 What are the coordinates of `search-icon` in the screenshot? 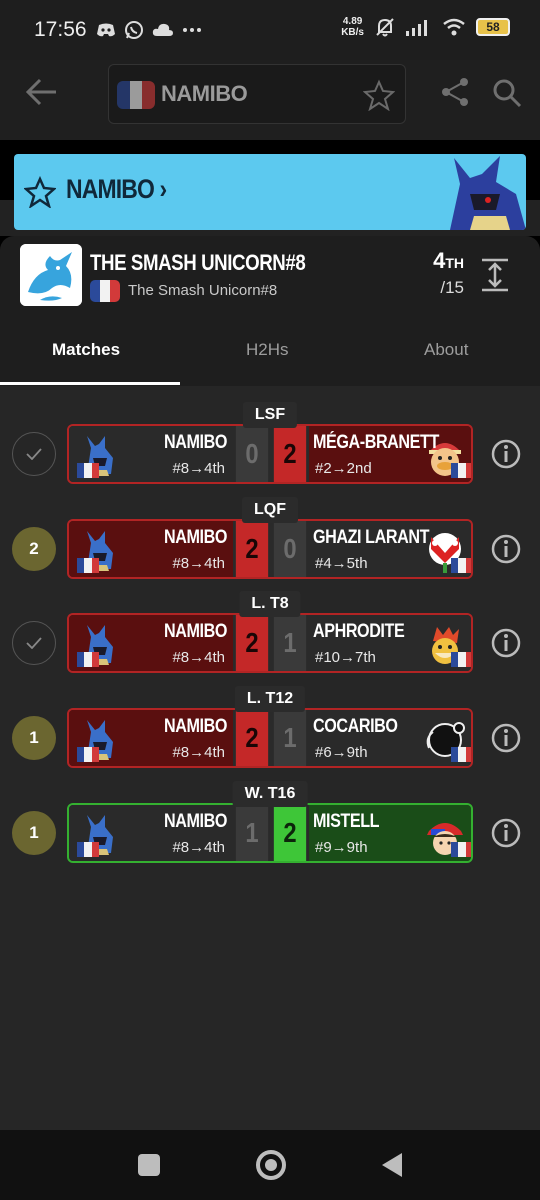 It's located at (507, 93).